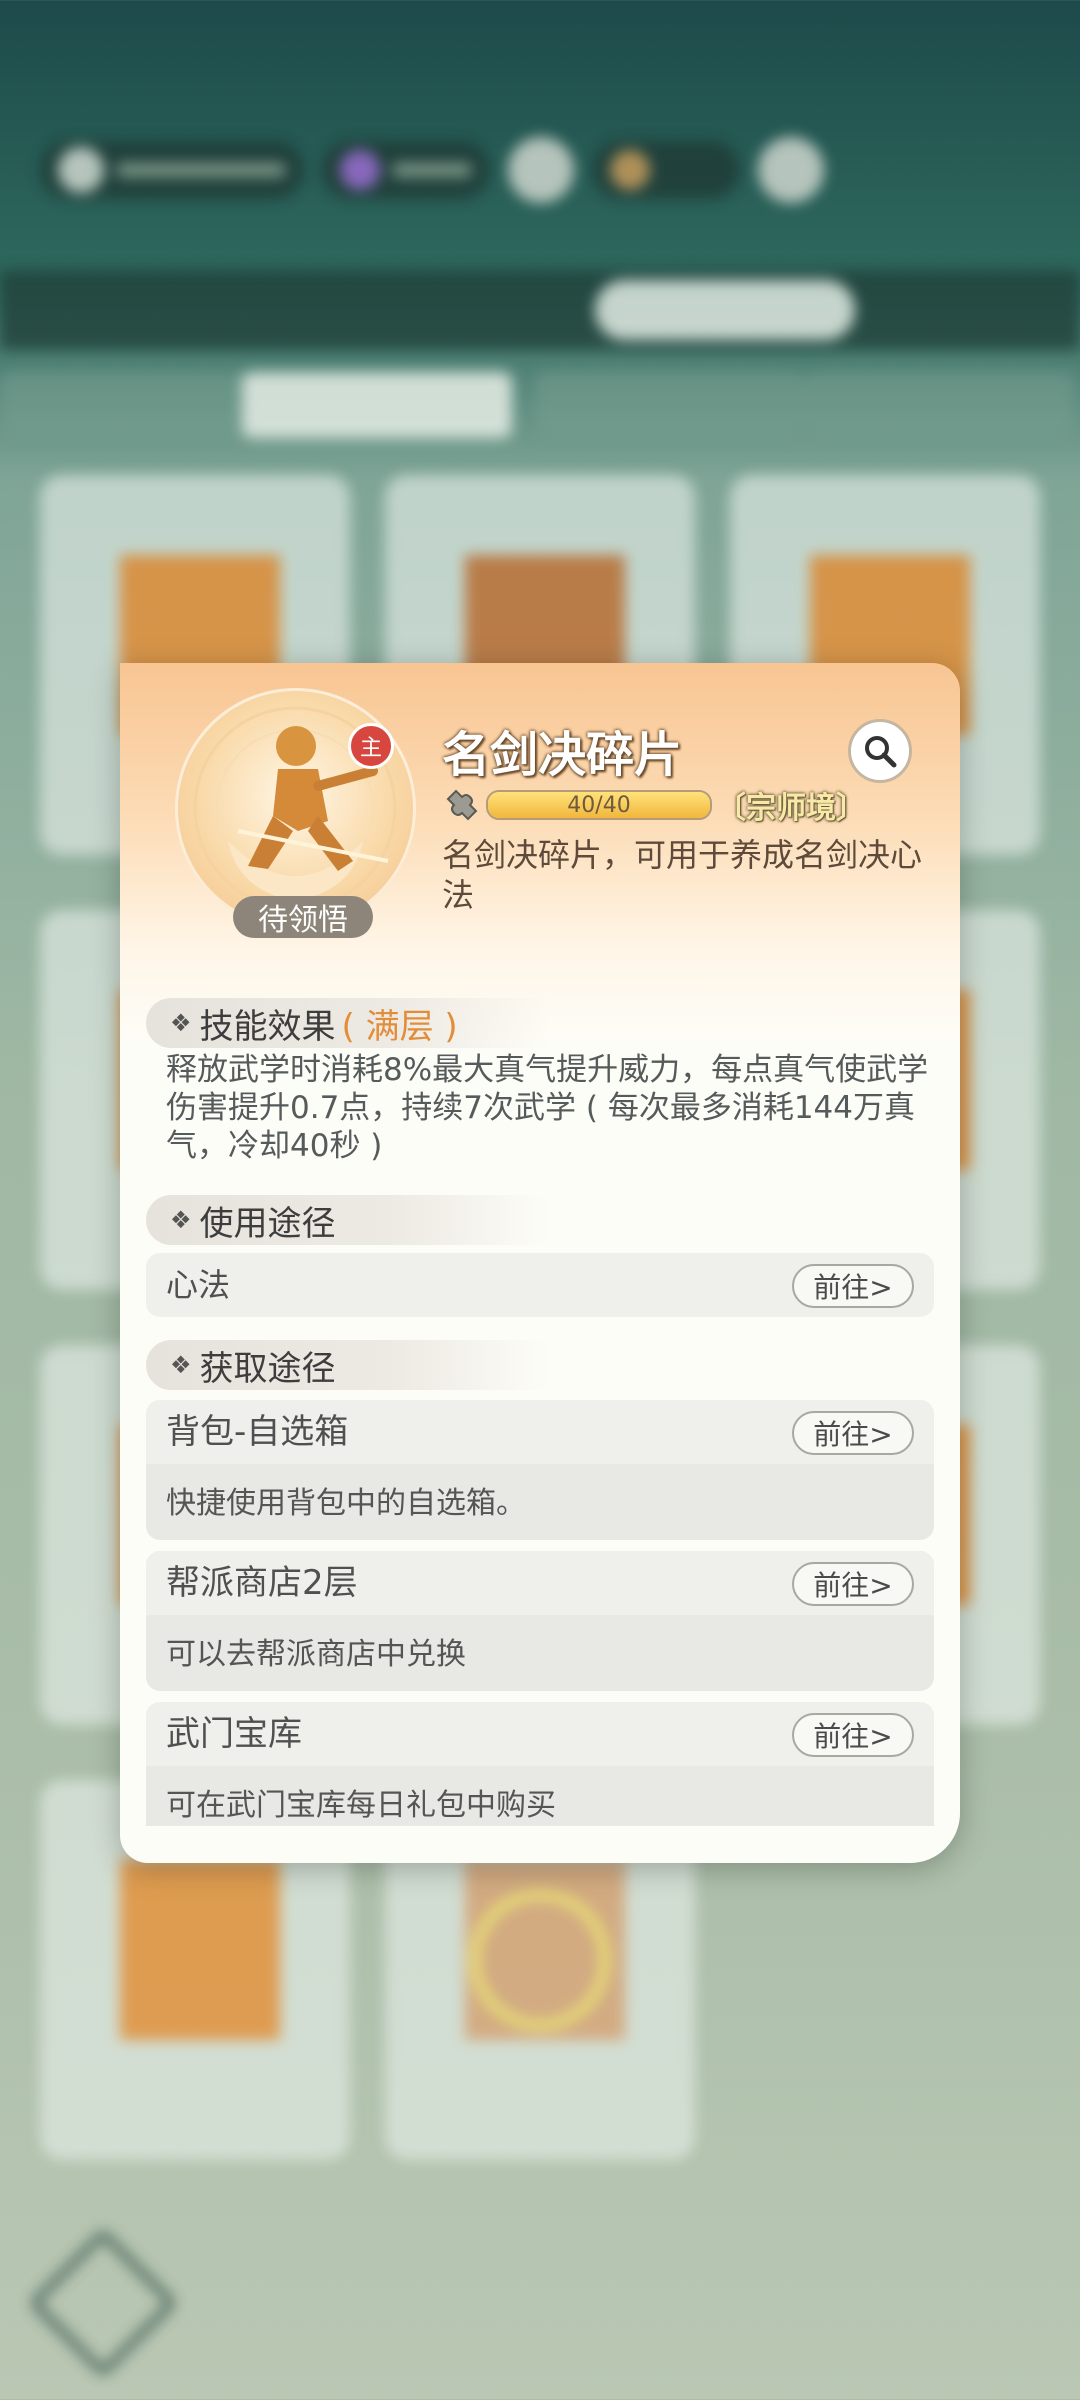 This screenshot has width=1080, height=2400. I want to click on obtain-desc: 可在武门宝库每日礼包中购买, so click(361, 1805).